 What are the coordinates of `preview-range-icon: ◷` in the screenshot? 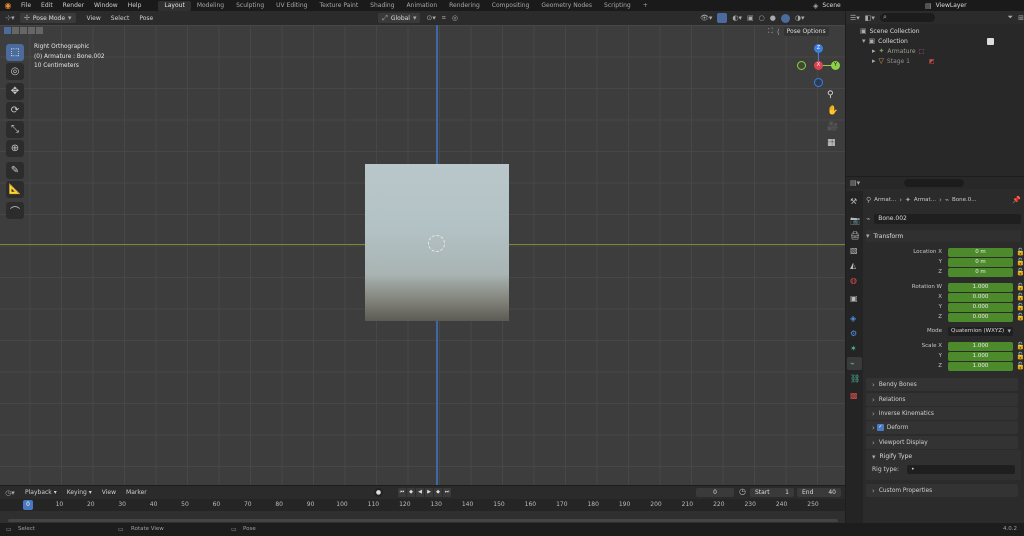 It's located at (742, 491).